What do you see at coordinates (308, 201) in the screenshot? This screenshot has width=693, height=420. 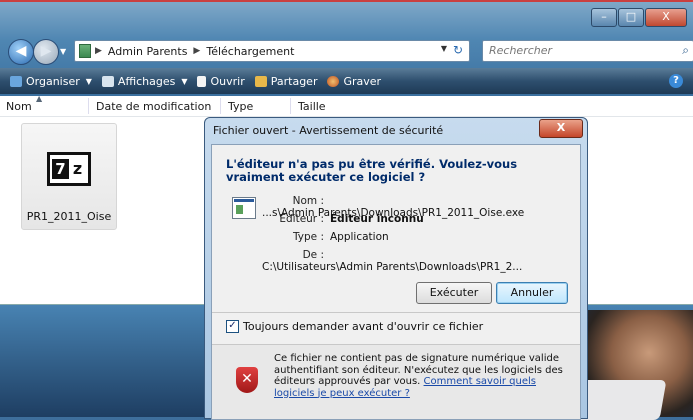 I see `name-label: Nom :` at bounding box center [308, 201].